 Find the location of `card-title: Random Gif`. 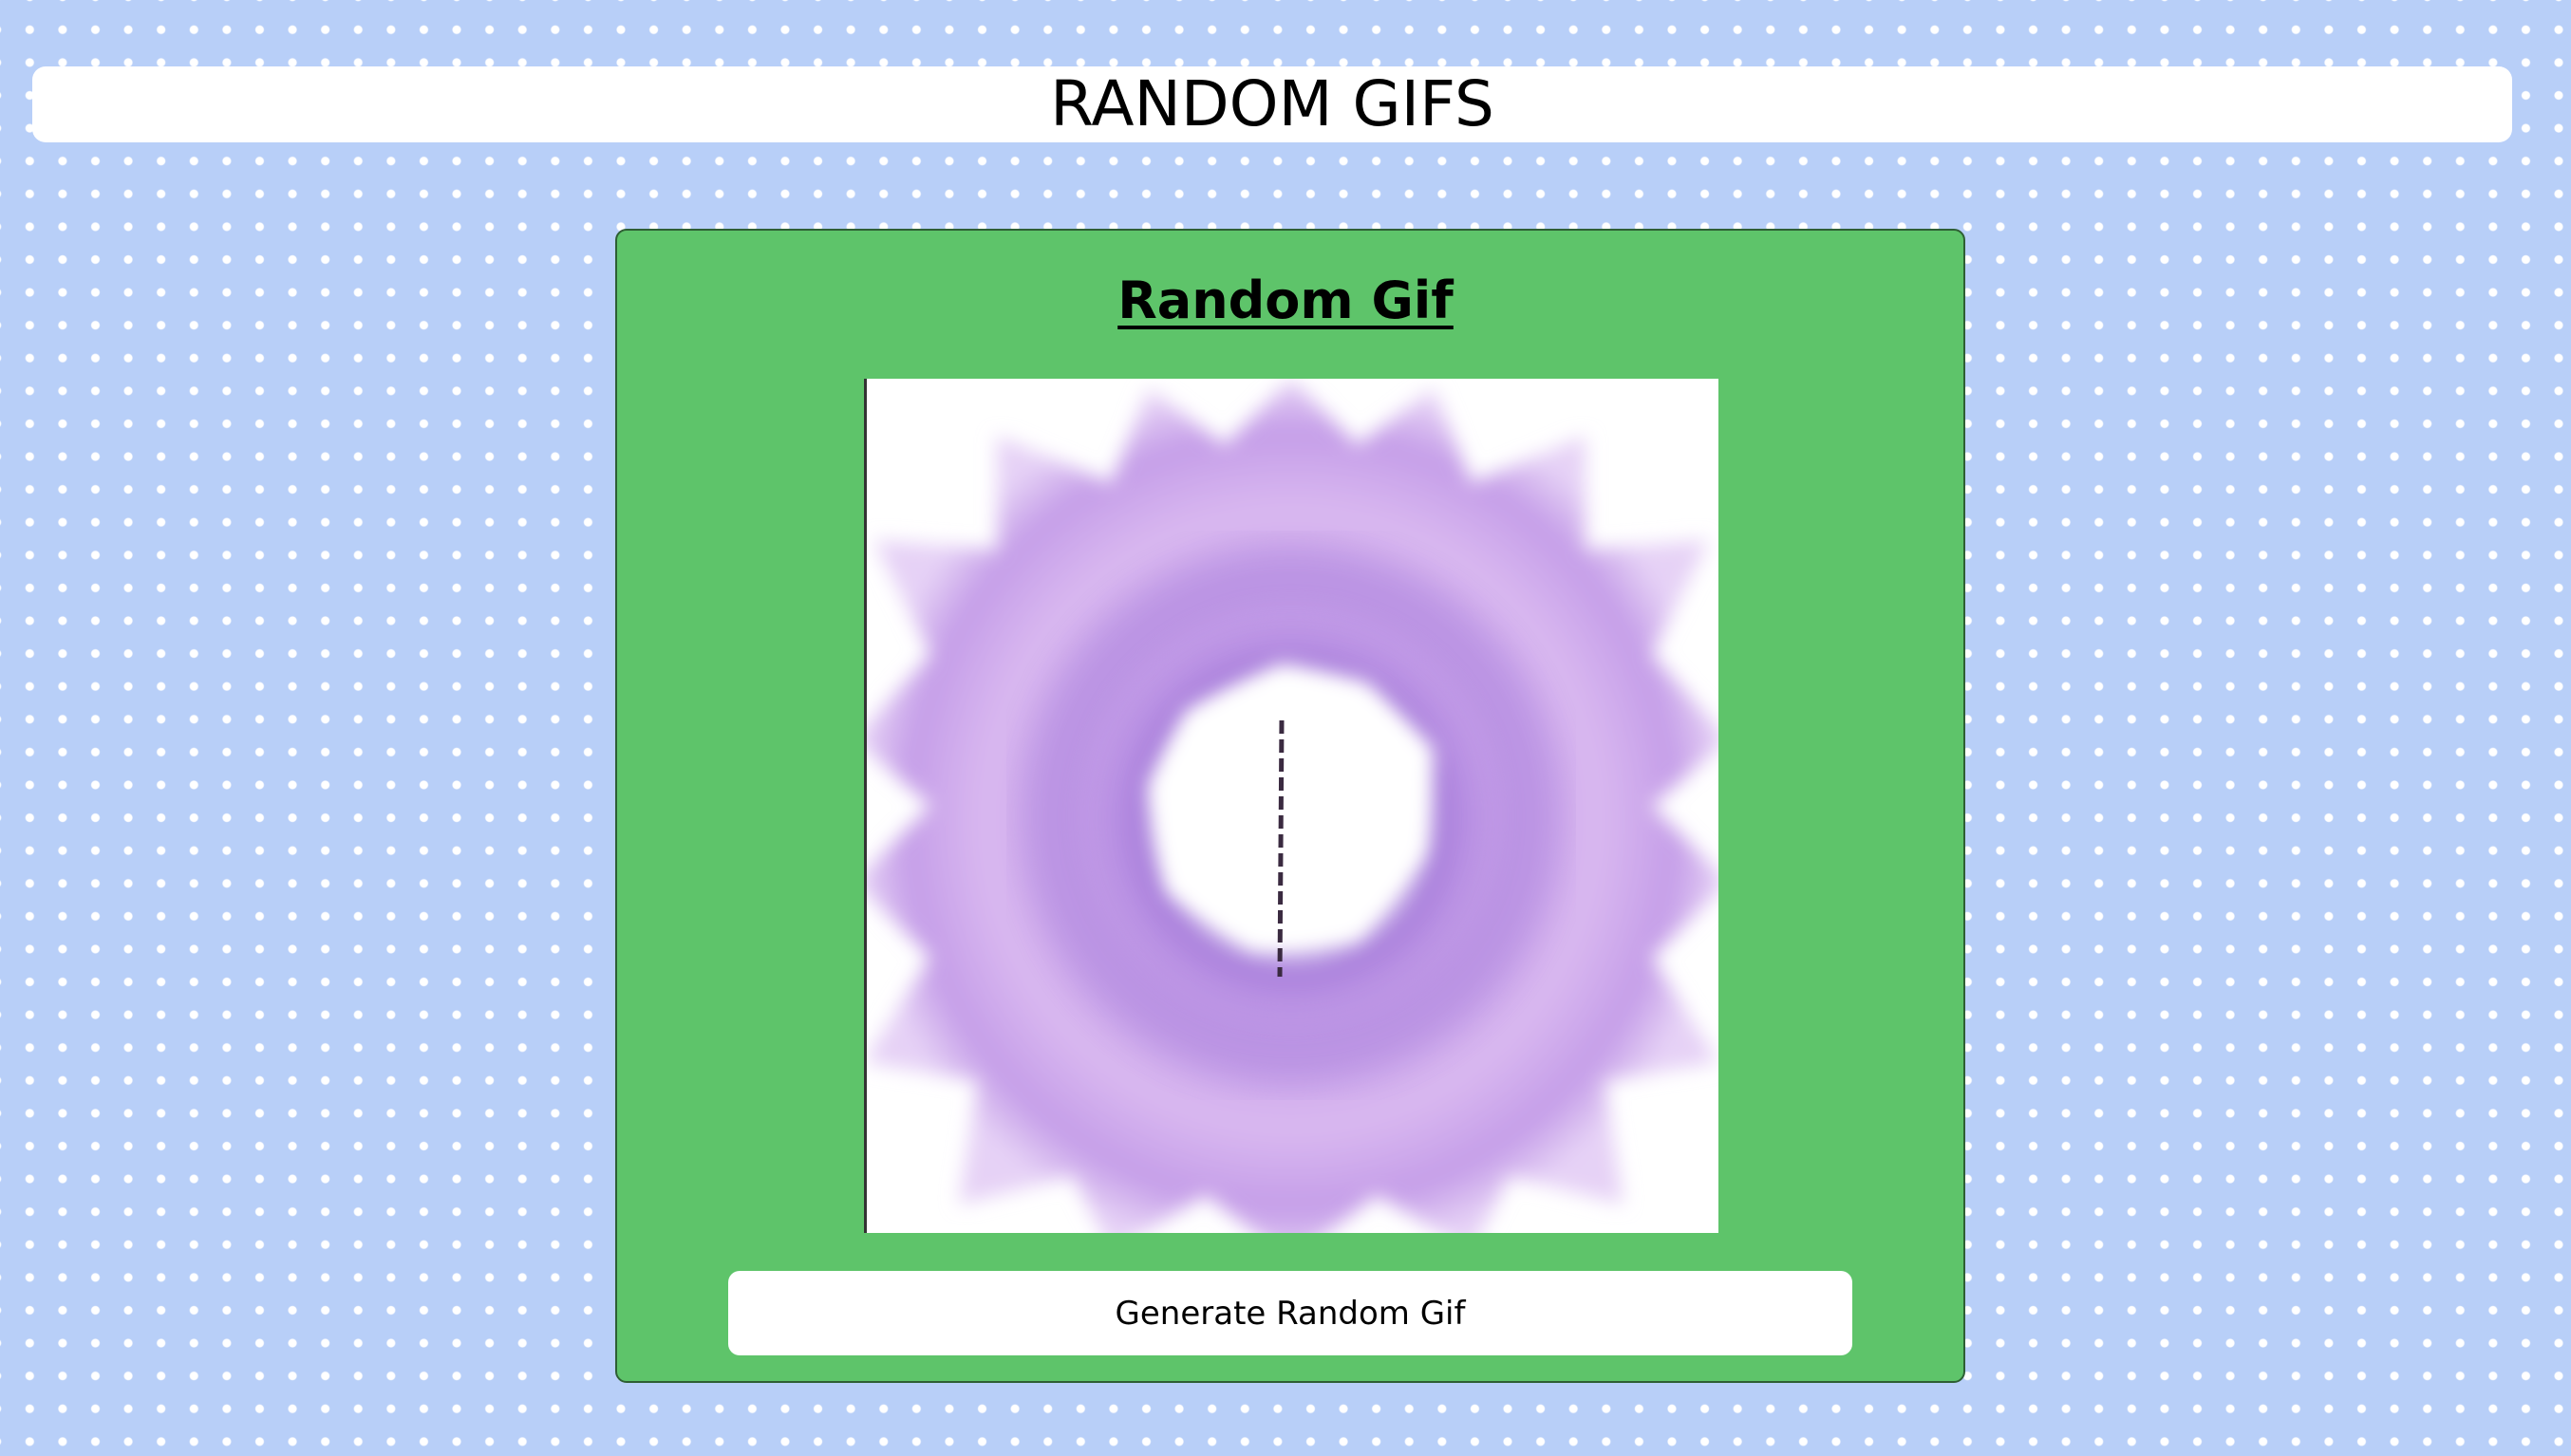

card-title: Random Gif is located at coordinates (1285, 300).